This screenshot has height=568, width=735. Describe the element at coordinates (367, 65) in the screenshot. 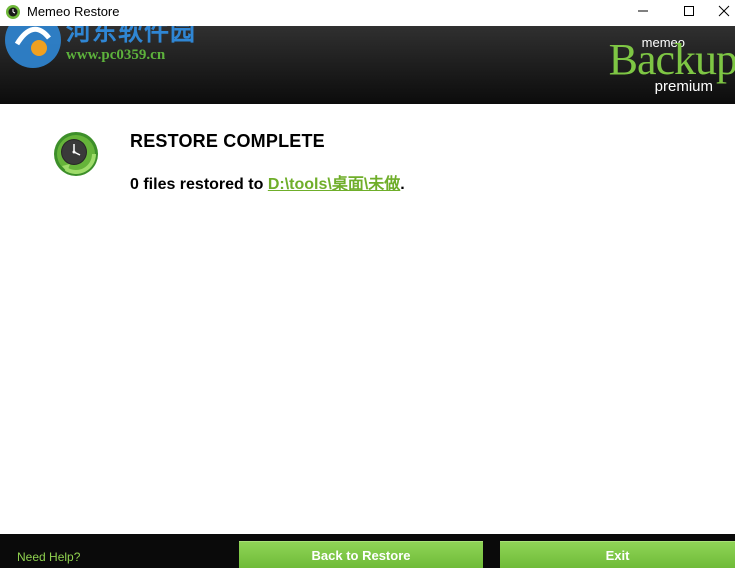

I see `header-banner: 河东软件园 www.pc0359.cn memeo Backup premium` at that location.